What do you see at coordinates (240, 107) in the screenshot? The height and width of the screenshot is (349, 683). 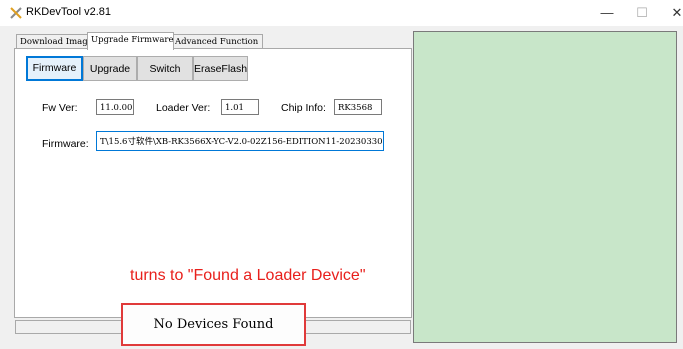 I see `loader-ver-field: 1.01` at bounding box center [240, 107].